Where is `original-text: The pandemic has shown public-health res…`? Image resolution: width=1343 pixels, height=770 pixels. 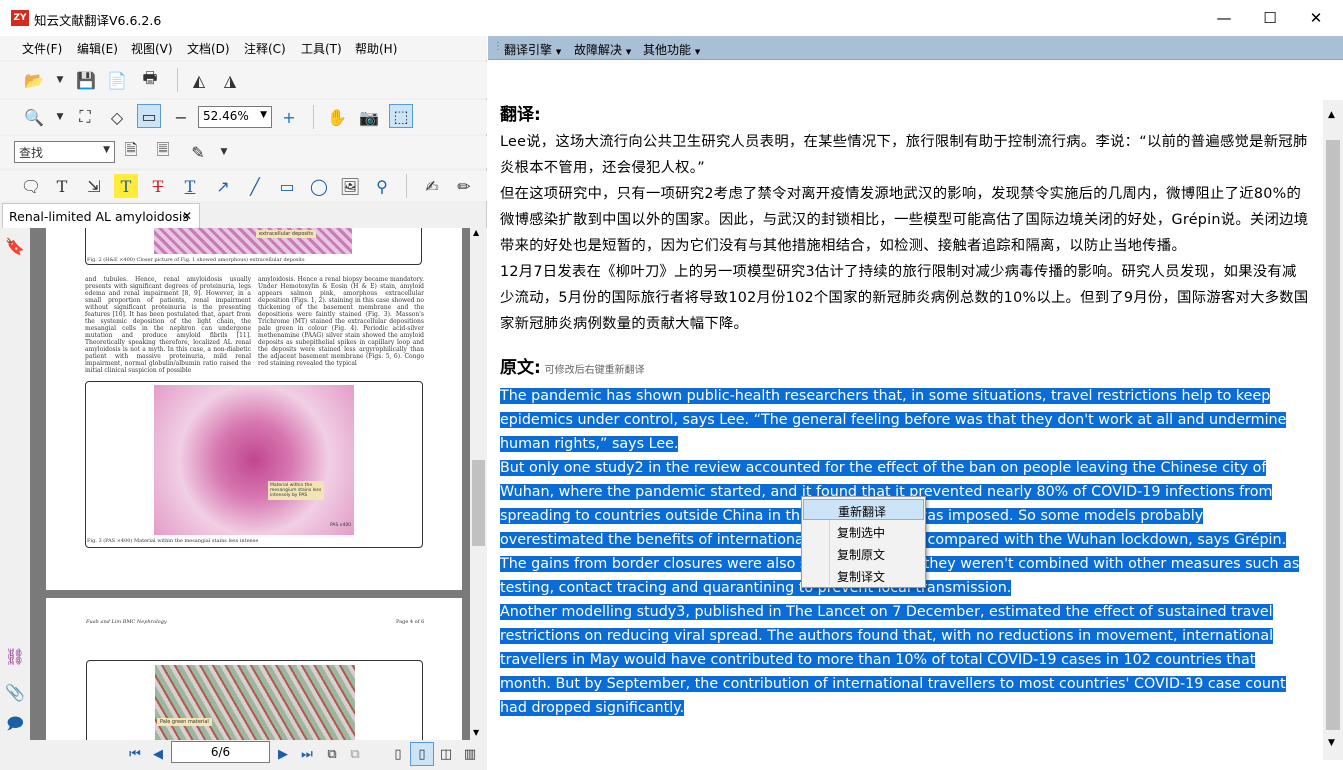 original-text: The pandemic has shown public-health res… is located at coordinates (893, 420).